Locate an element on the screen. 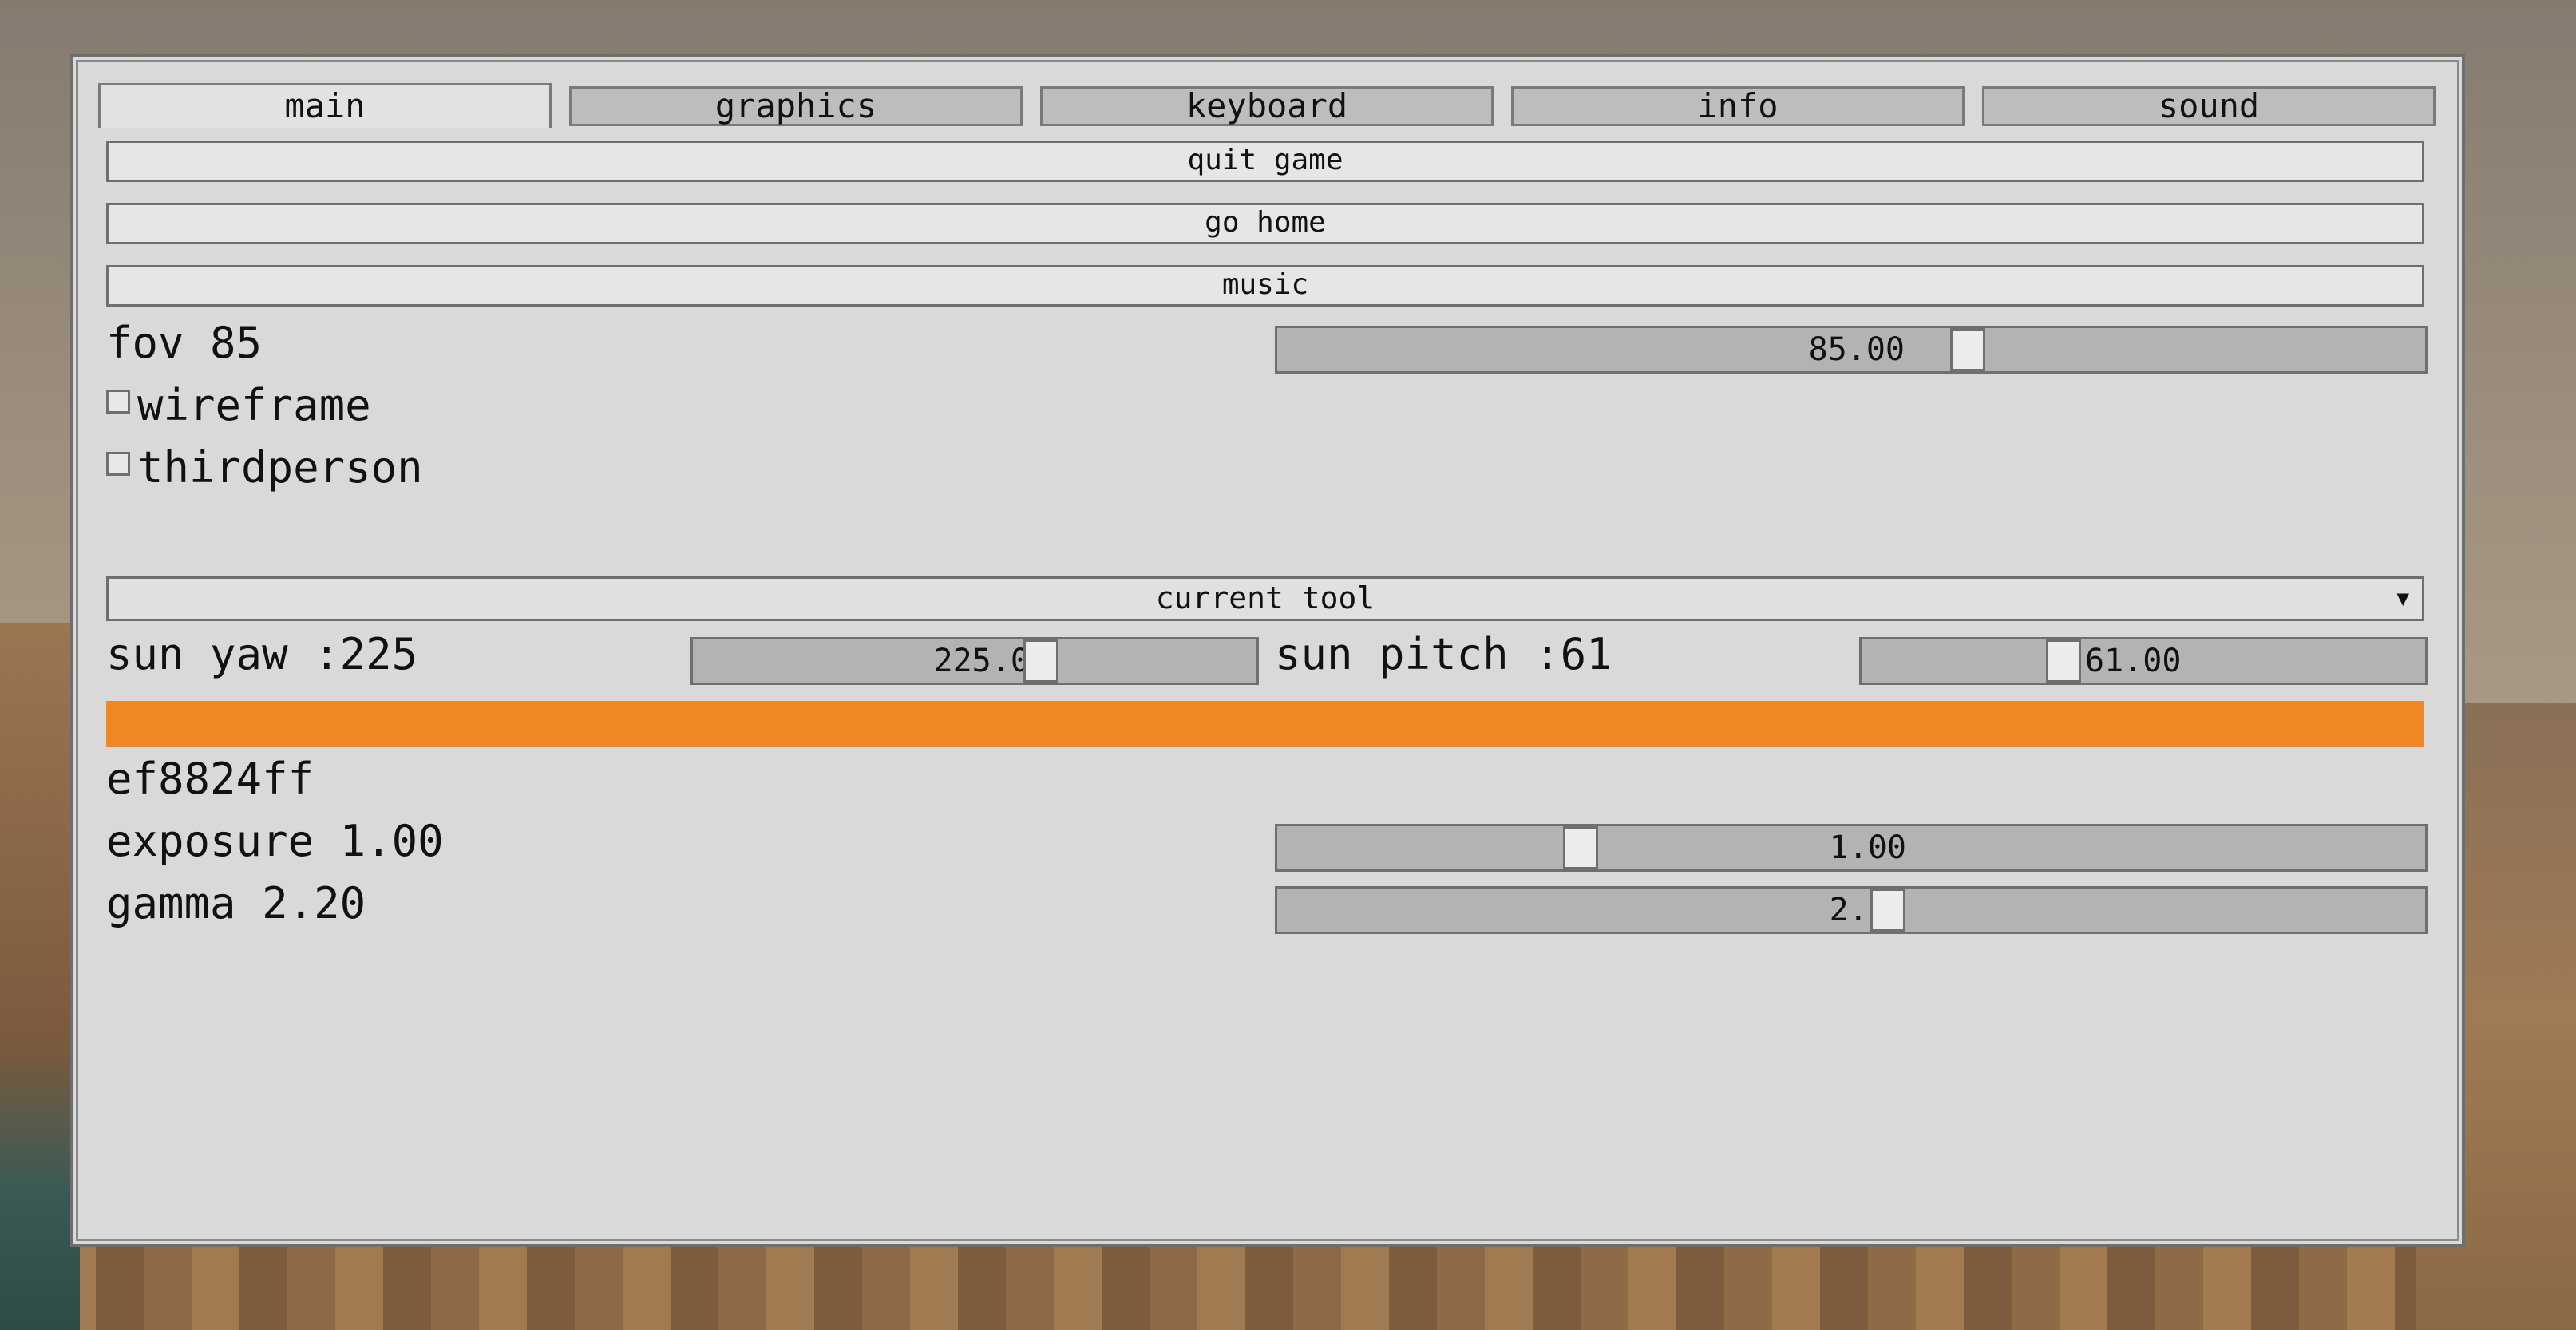 The image size is (2576, 1330). tab-bar: main graphics keyboard info sound is located at coordinates (1267, 105).